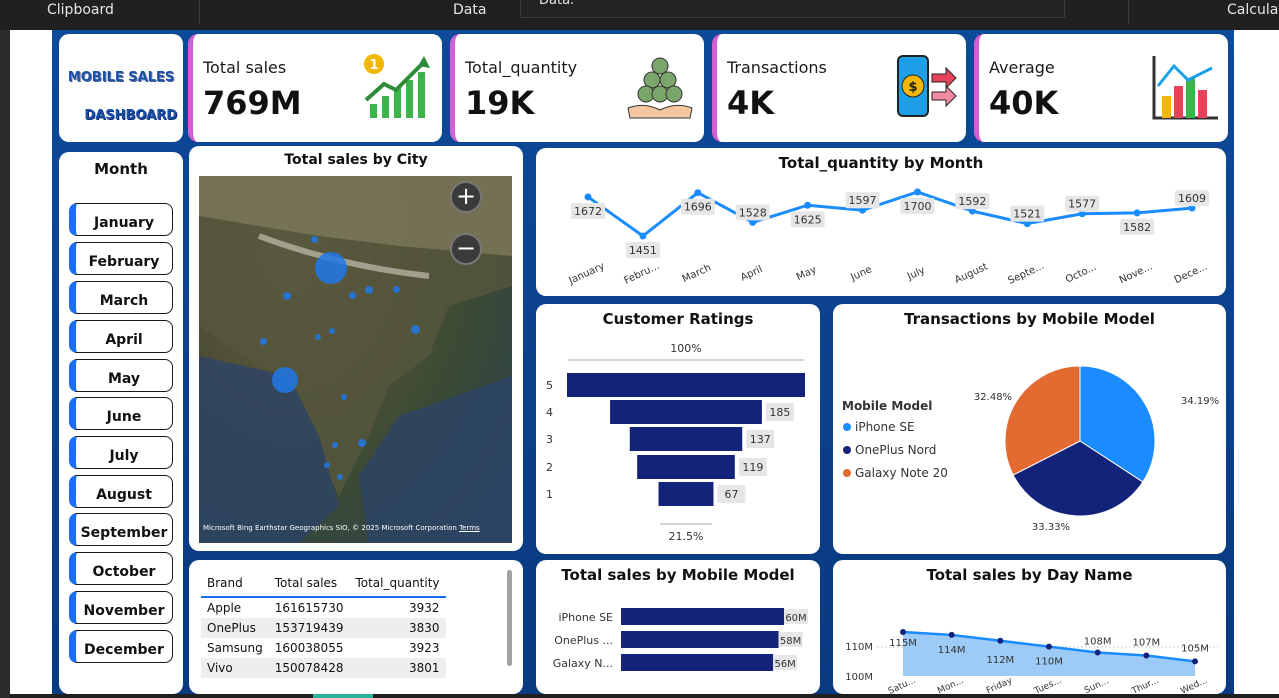 This screenshot has height=698, width=1279. What do you see at coordinates (466, 197) in the screenshot?
I see `zoom-in-button: +` at bounding box center [466, 197].